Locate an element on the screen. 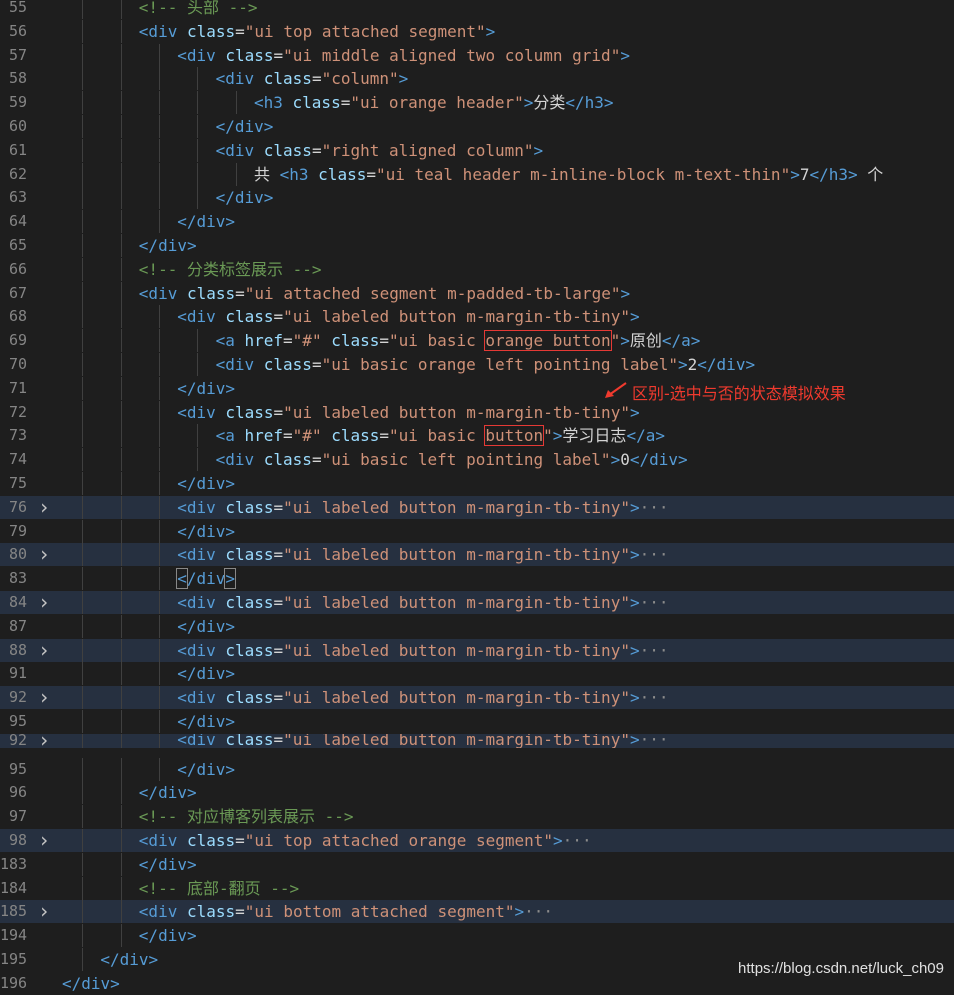  code-line: 83 </div> is located at coordinates (477, 579).